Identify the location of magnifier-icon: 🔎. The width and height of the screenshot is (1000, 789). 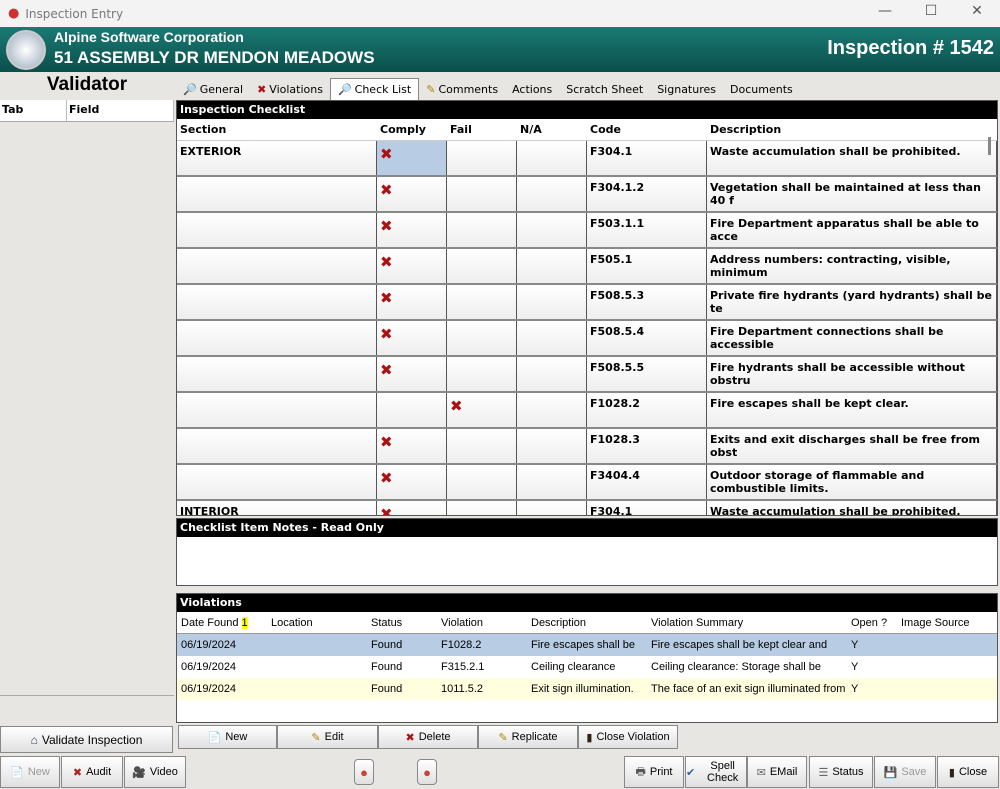
(190, 89).